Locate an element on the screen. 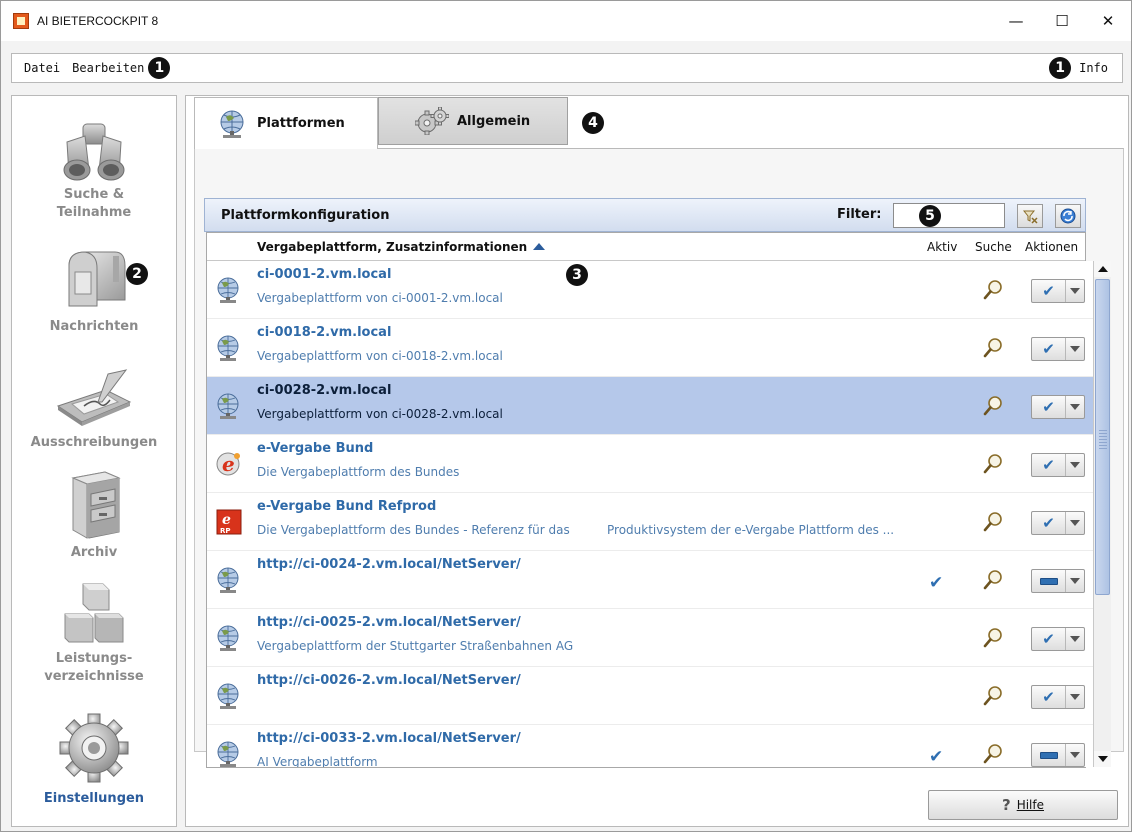  help-button: ? Hilfe is located at coordinates (1023, 805).